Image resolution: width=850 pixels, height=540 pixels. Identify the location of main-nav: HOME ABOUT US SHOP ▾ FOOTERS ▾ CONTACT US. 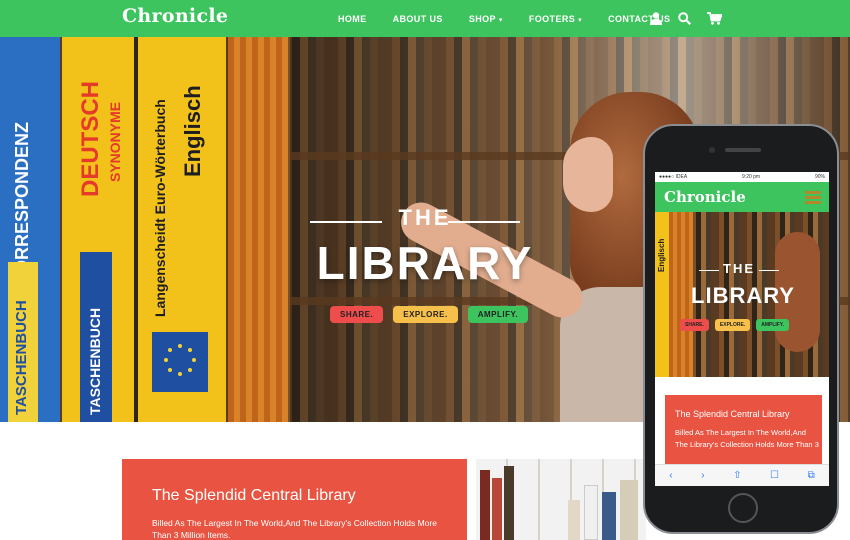
(517, 18).